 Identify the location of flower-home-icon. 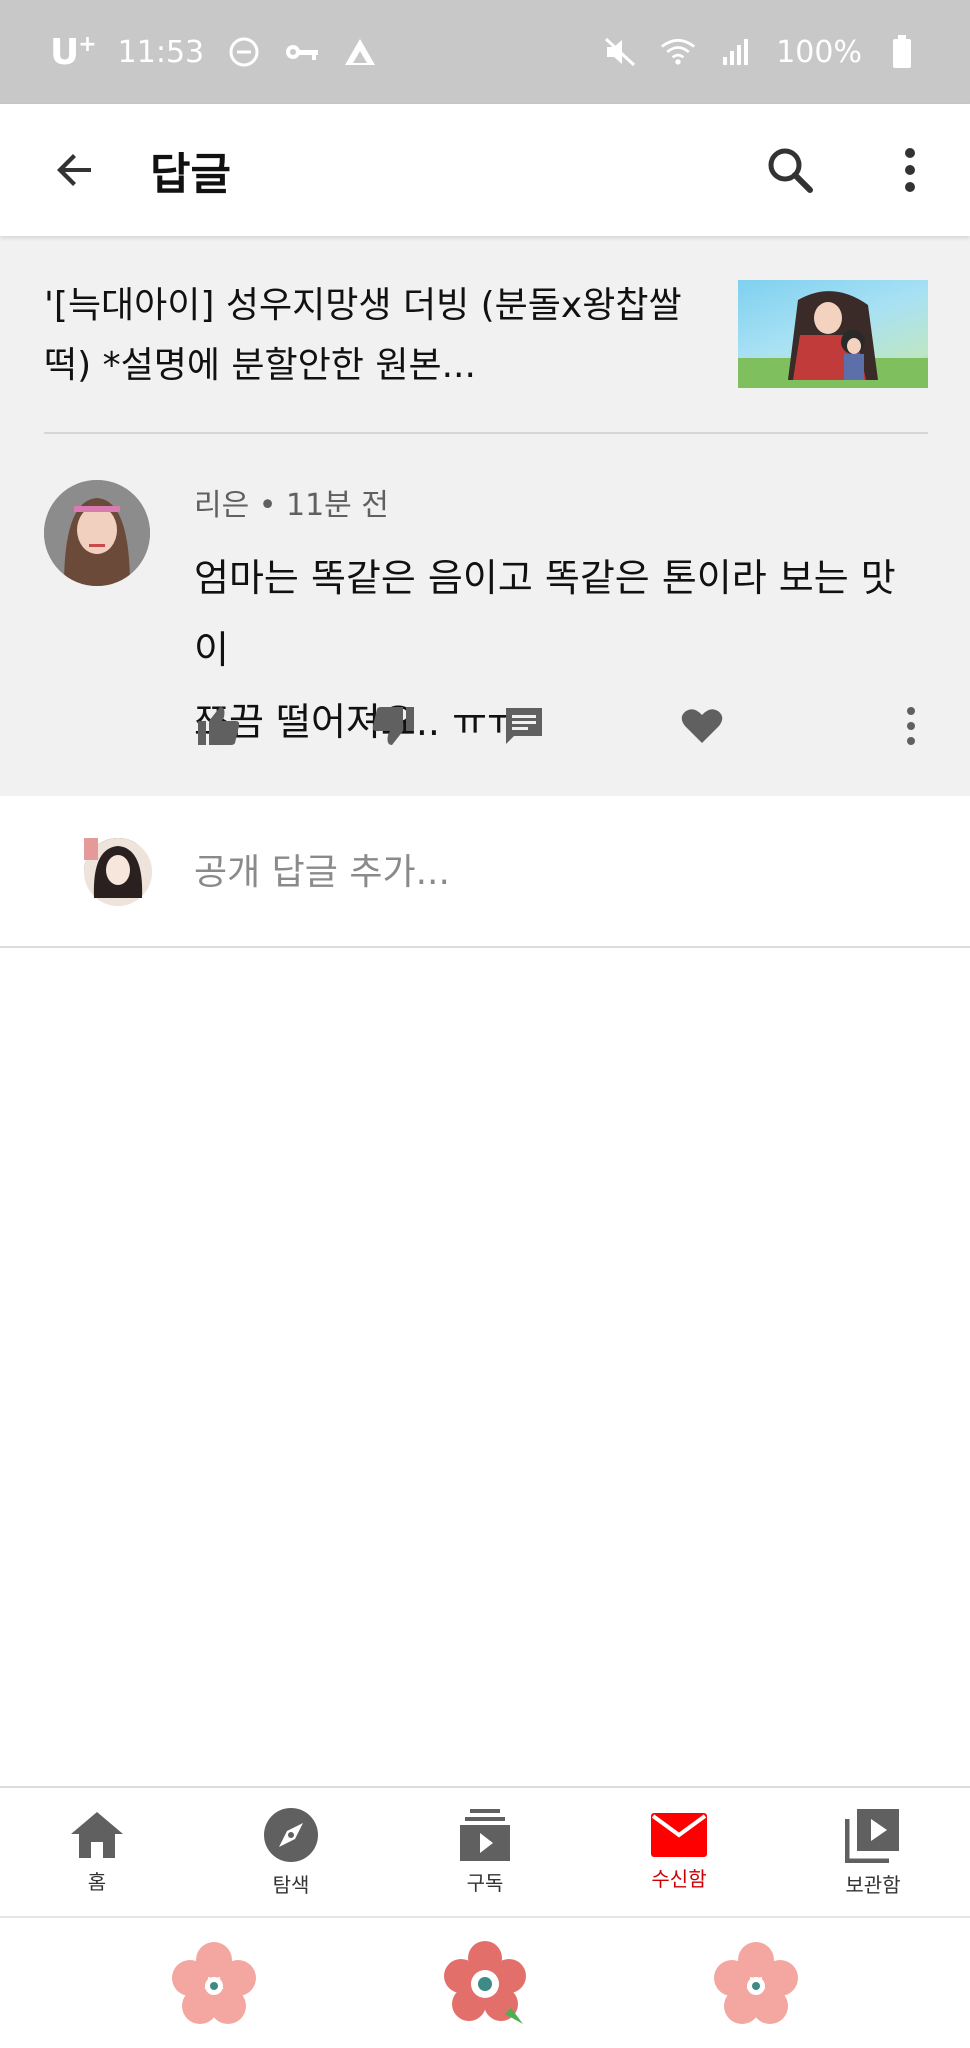
(485, 1982).